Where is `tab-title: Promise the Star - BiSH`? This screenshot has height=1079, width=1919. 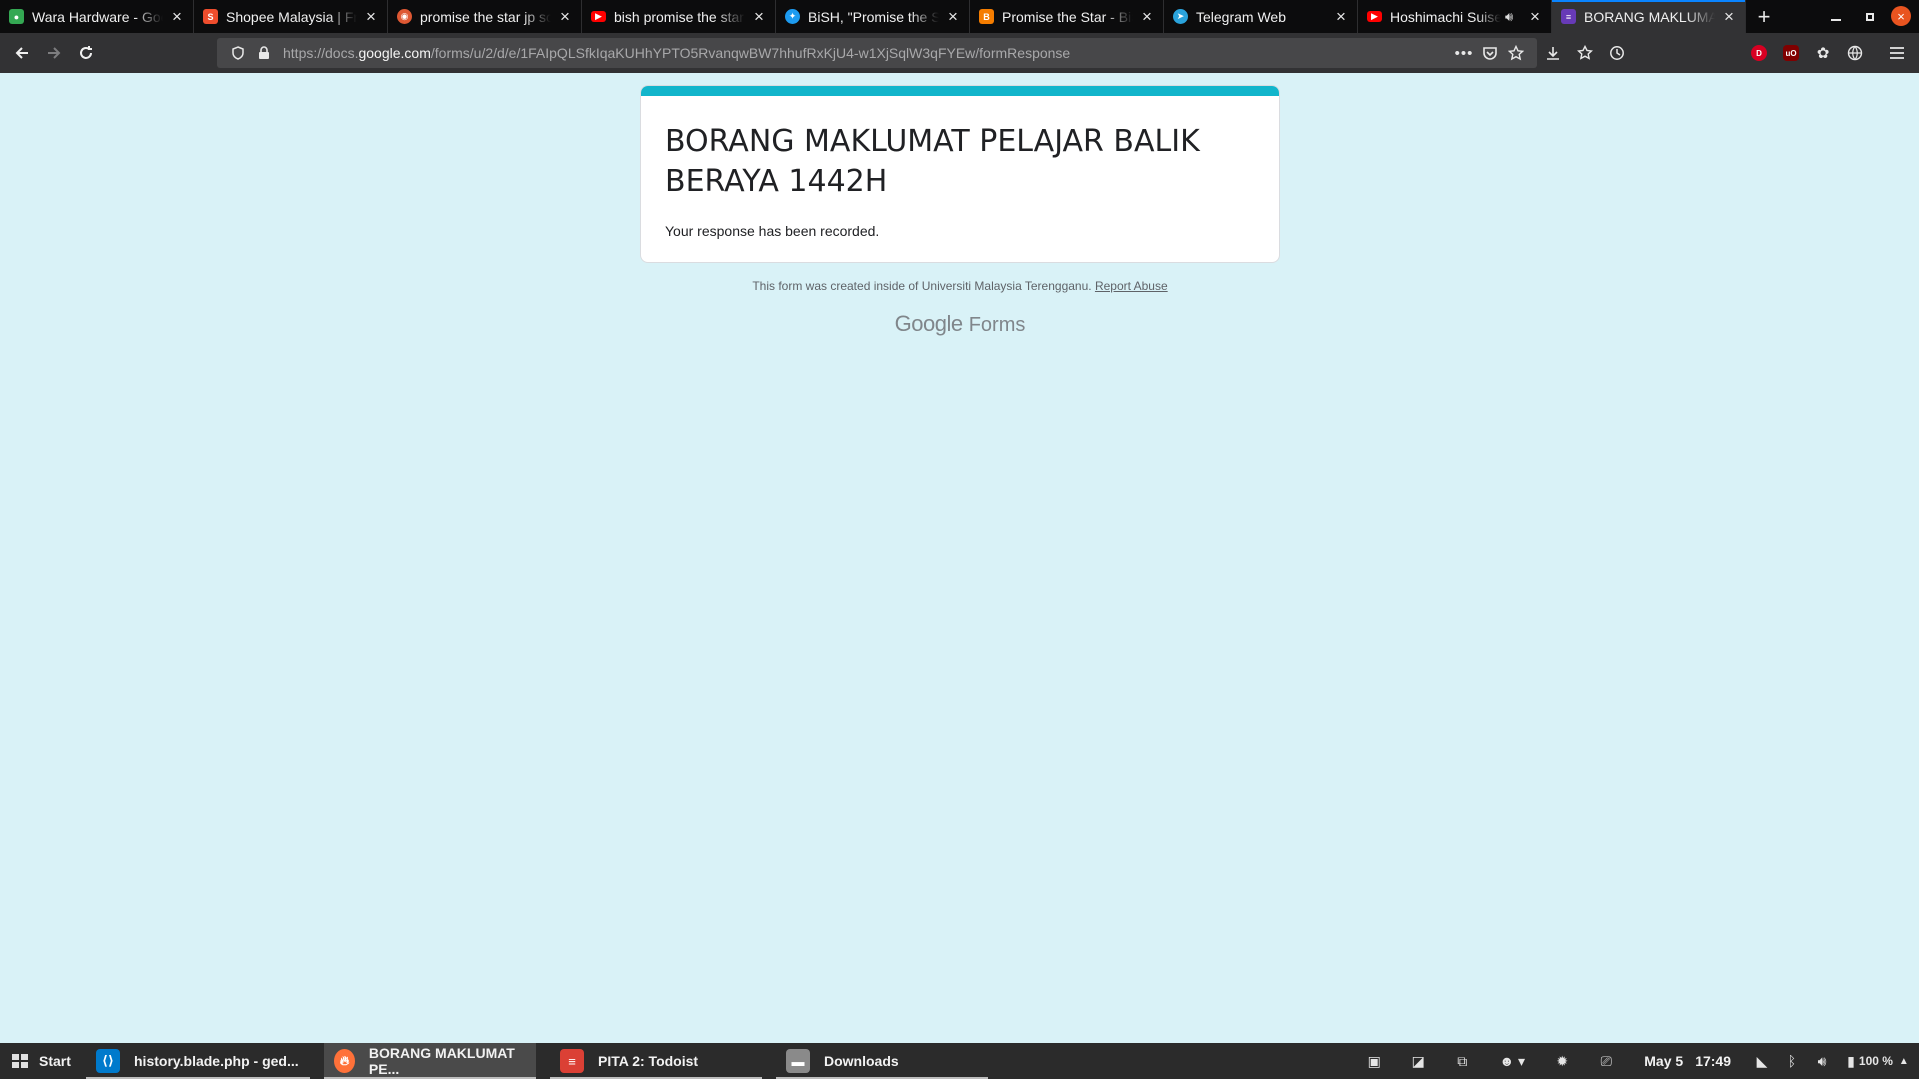
tab-title: Promise the Star - BiSH is located at coordinates (1067, 16).